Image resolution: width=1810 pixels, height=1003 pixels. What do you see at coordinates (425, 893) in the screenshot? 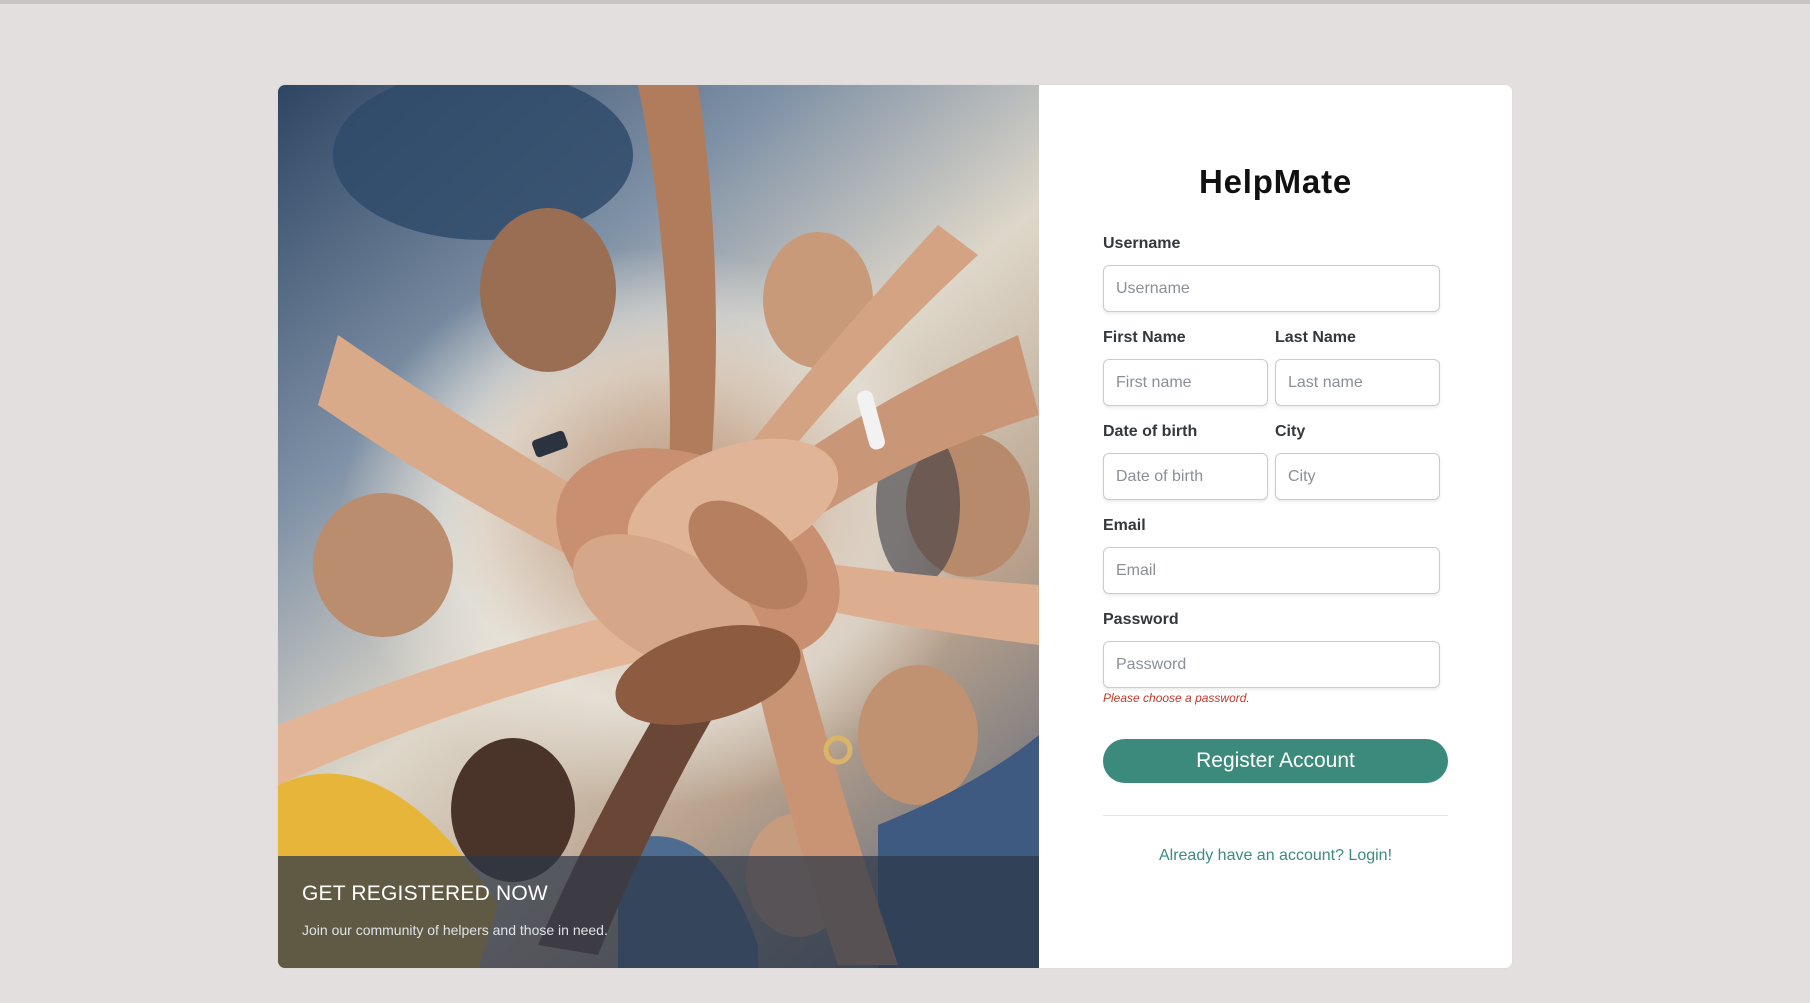
I see `hero-caption-title: GET REGISTERED NOW` at bounding box center [425, 893].